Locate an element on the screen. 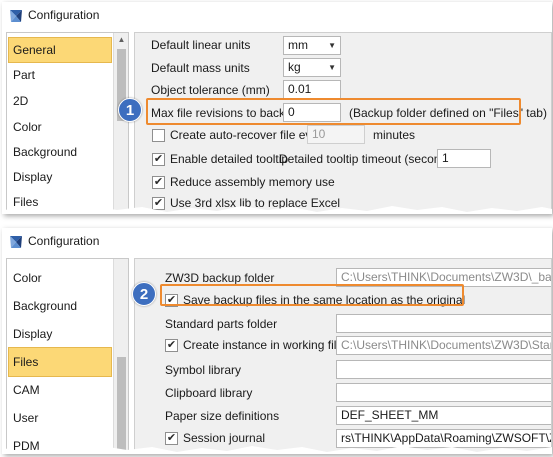  session-journal-label: Session journal is located at coordinates (224, 438).